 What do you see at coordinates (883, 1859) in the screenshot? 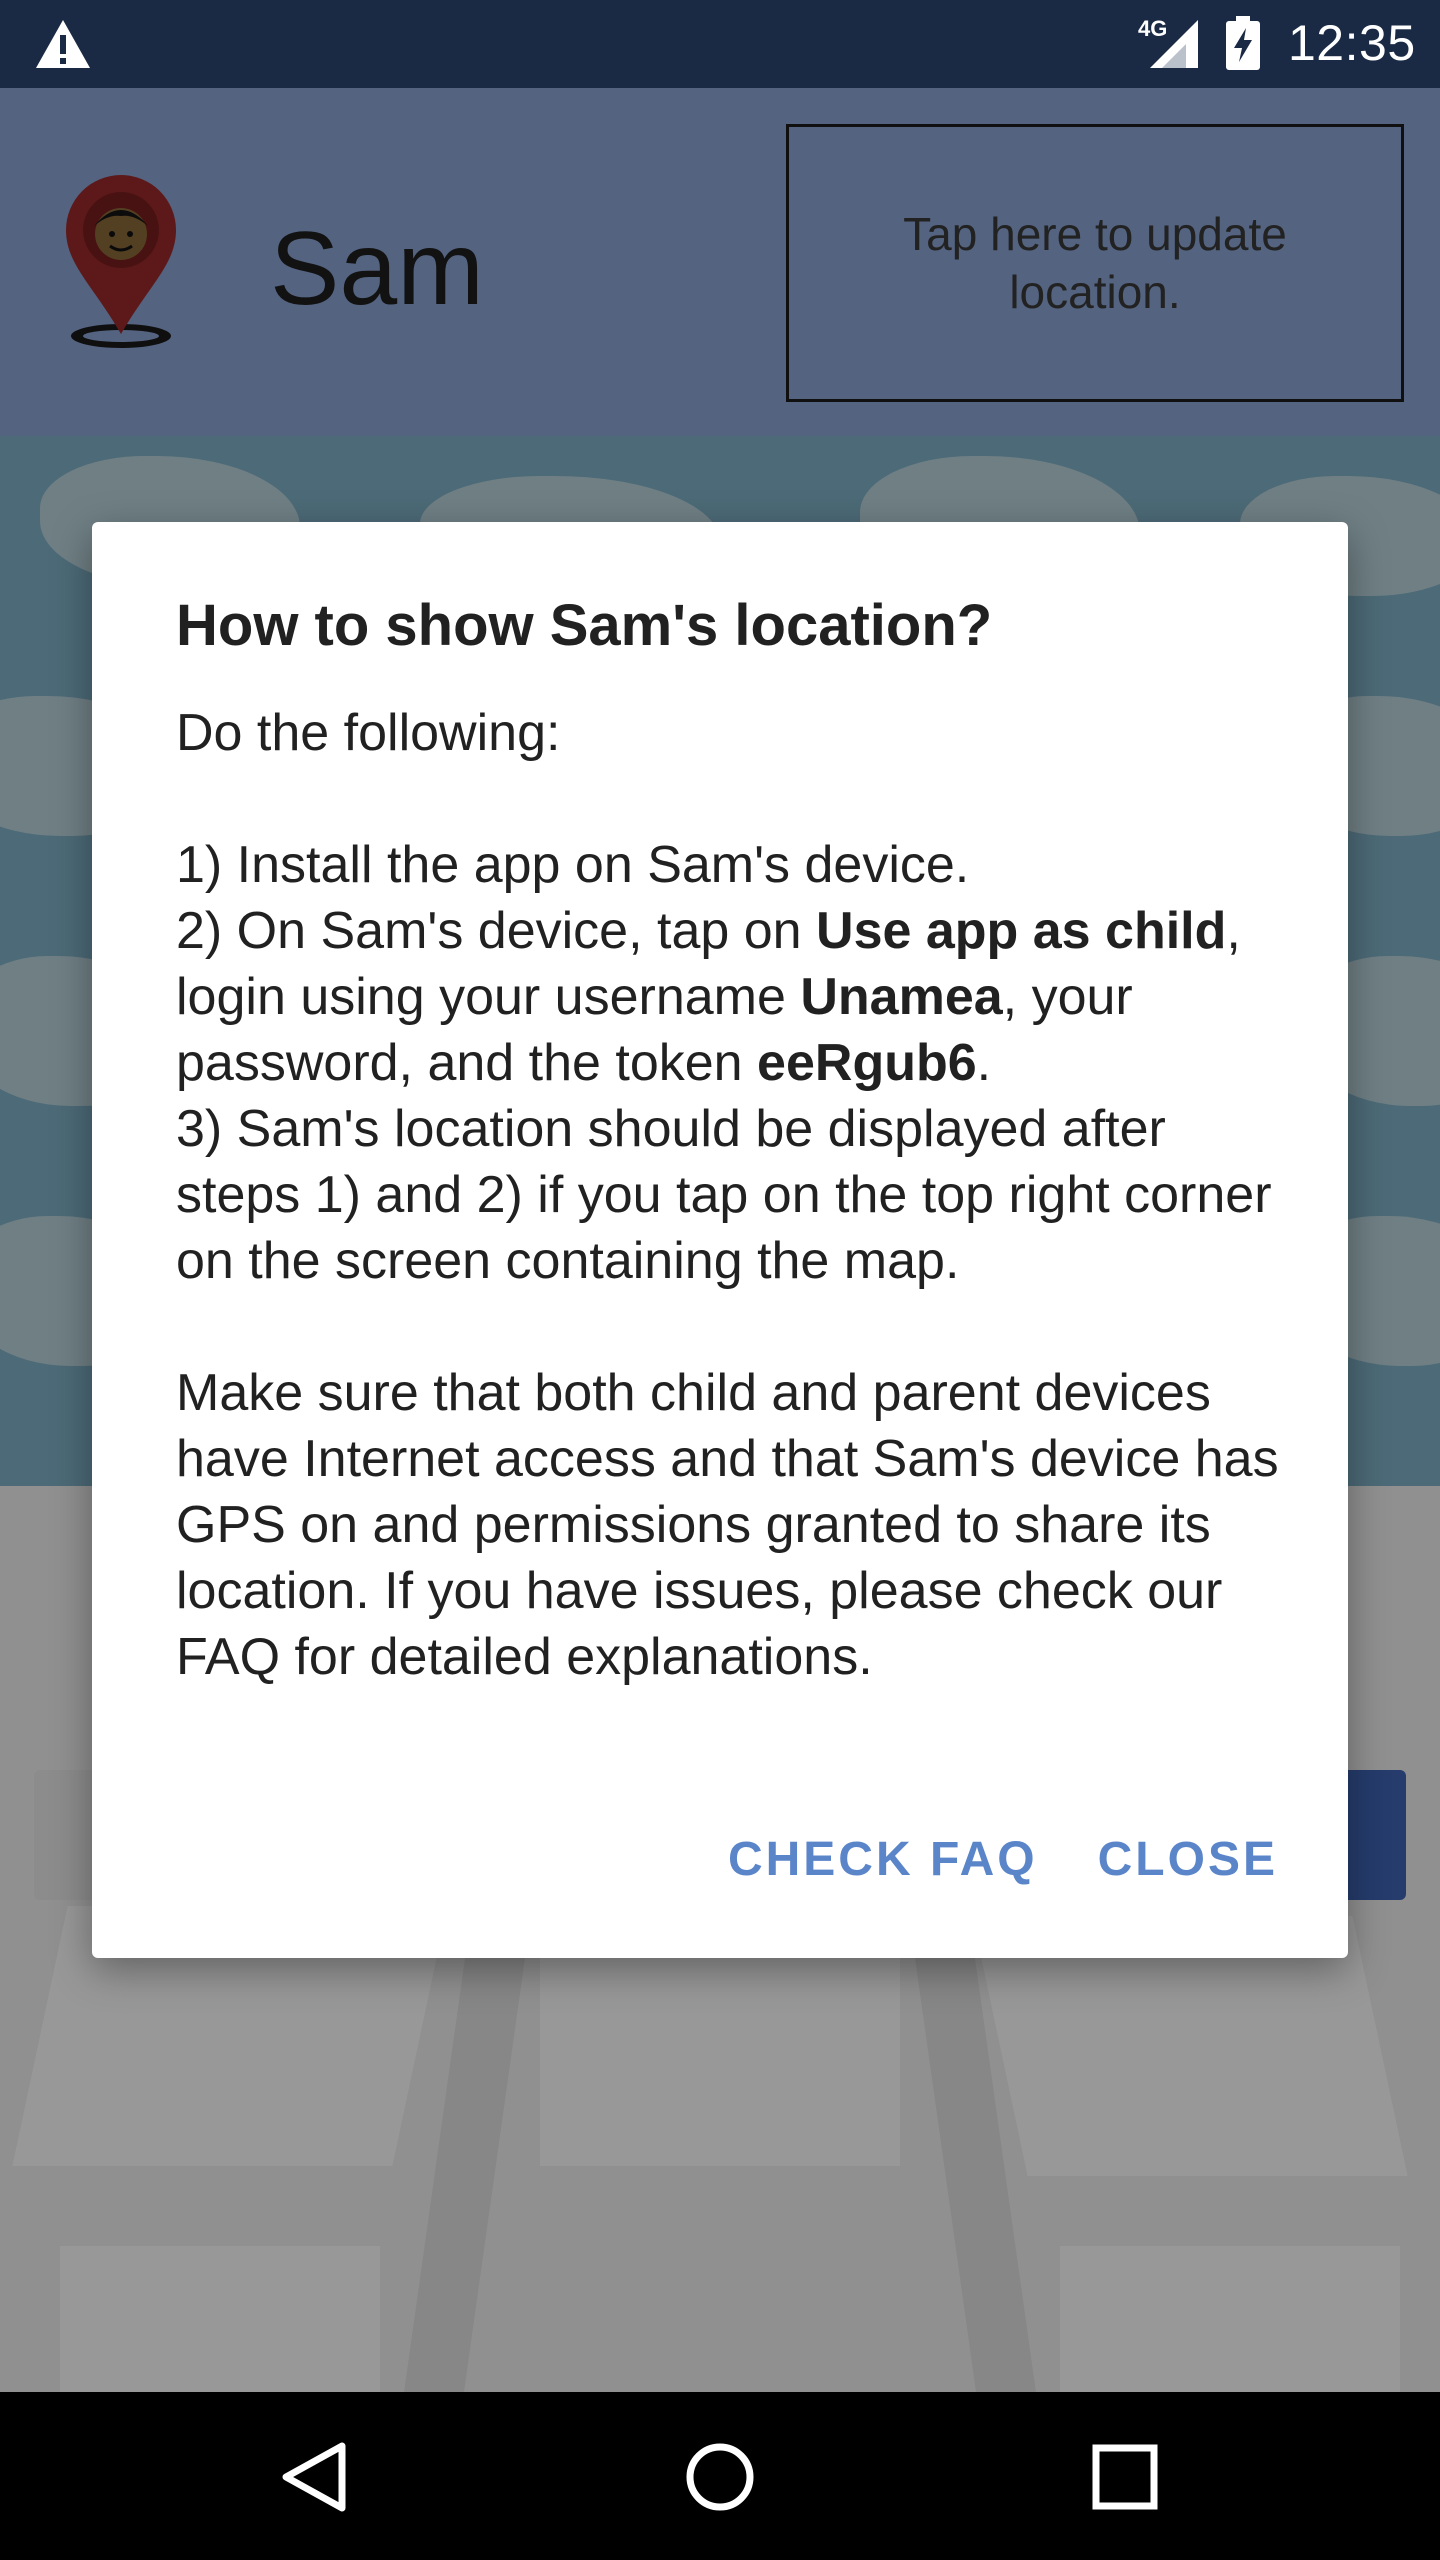
I see `check-faq-button: CHECK FAQ` at bounding box center [883, 1859].